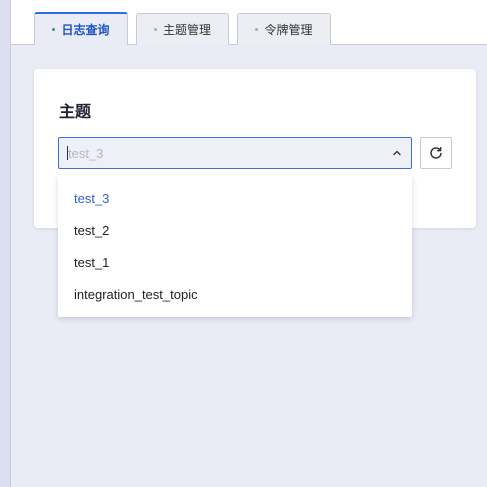 This screenshot has width=487, height=487. What do you see at coordinates (5, 243) in the screenshot?
I see `left-rail` at bounding box center [5, 243].